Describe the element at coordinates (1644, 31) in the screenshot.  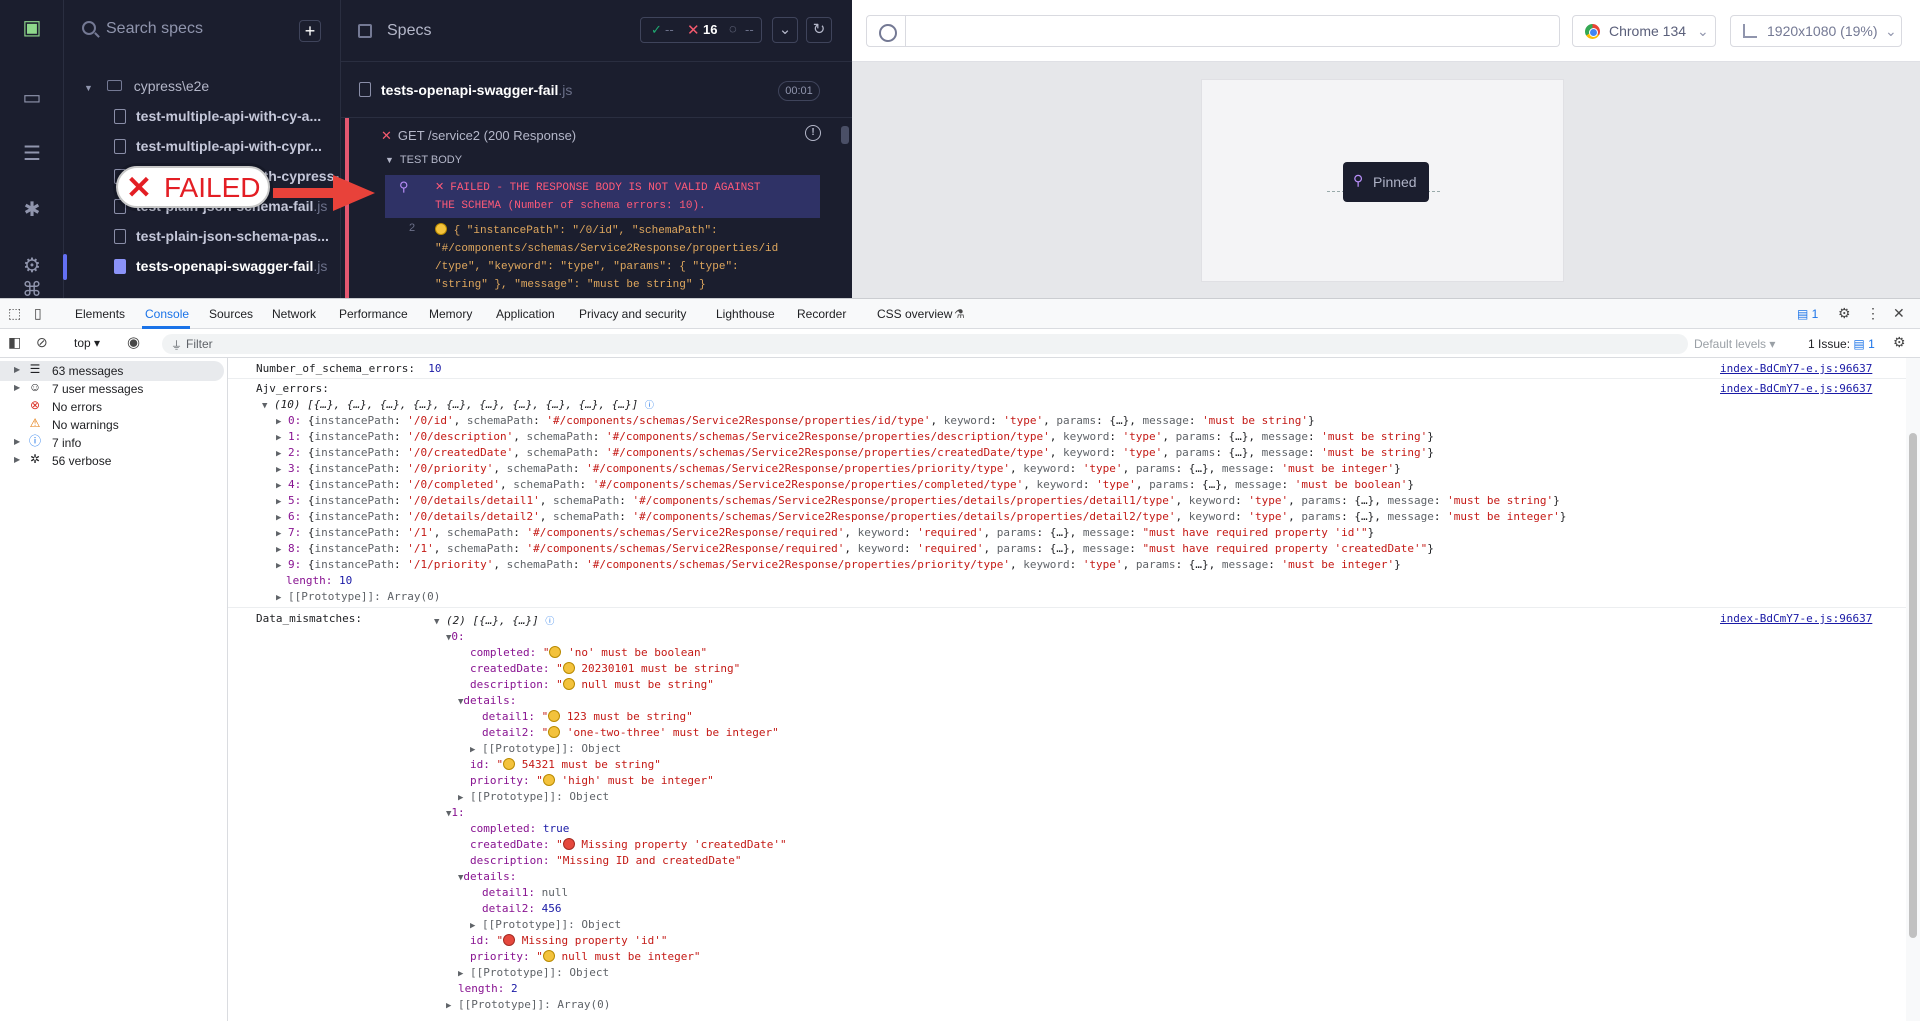
I see `browser-select: Chrome 134 ⌄` at that location.